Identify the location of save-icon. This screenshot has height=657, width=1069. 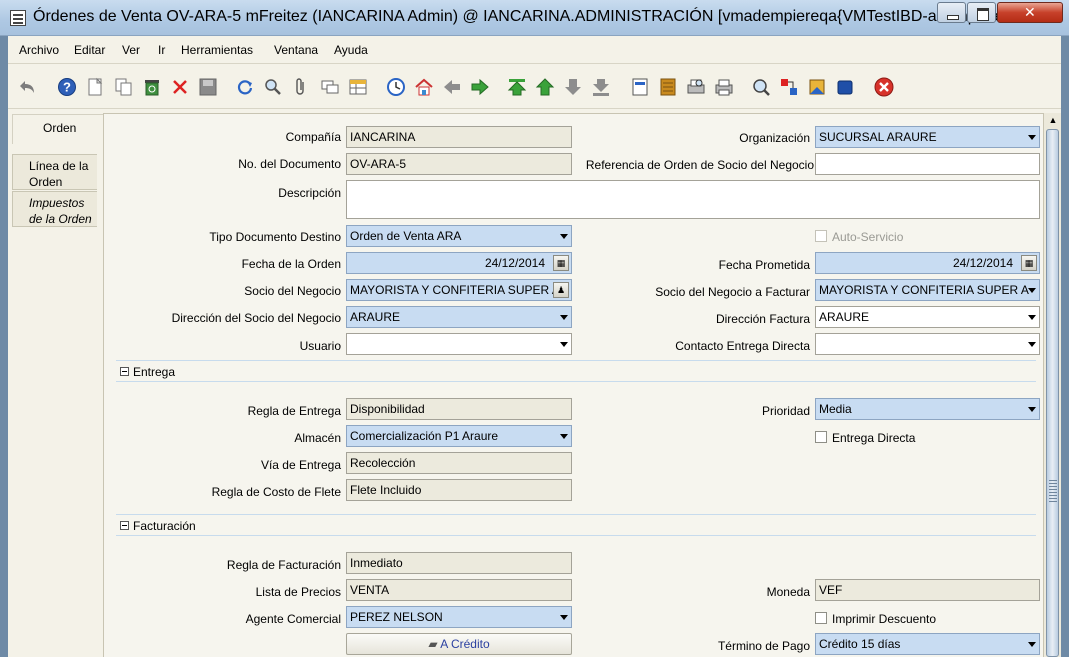
(208, 87).